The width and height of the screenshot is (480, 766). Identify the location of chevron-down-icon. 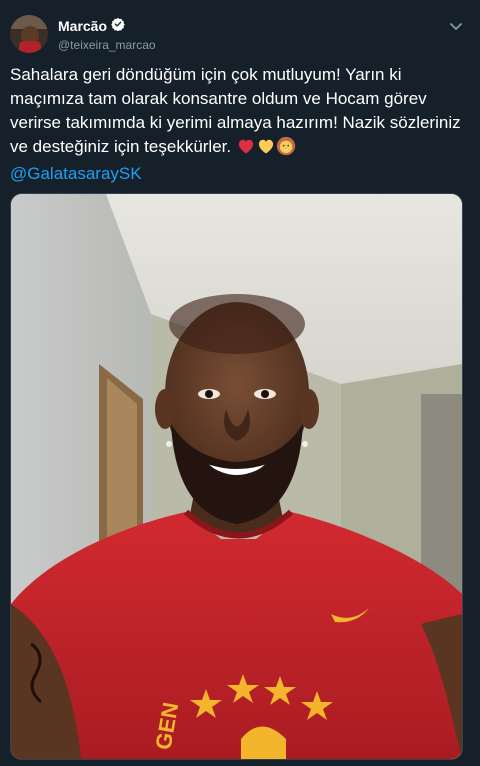
(456, 26).